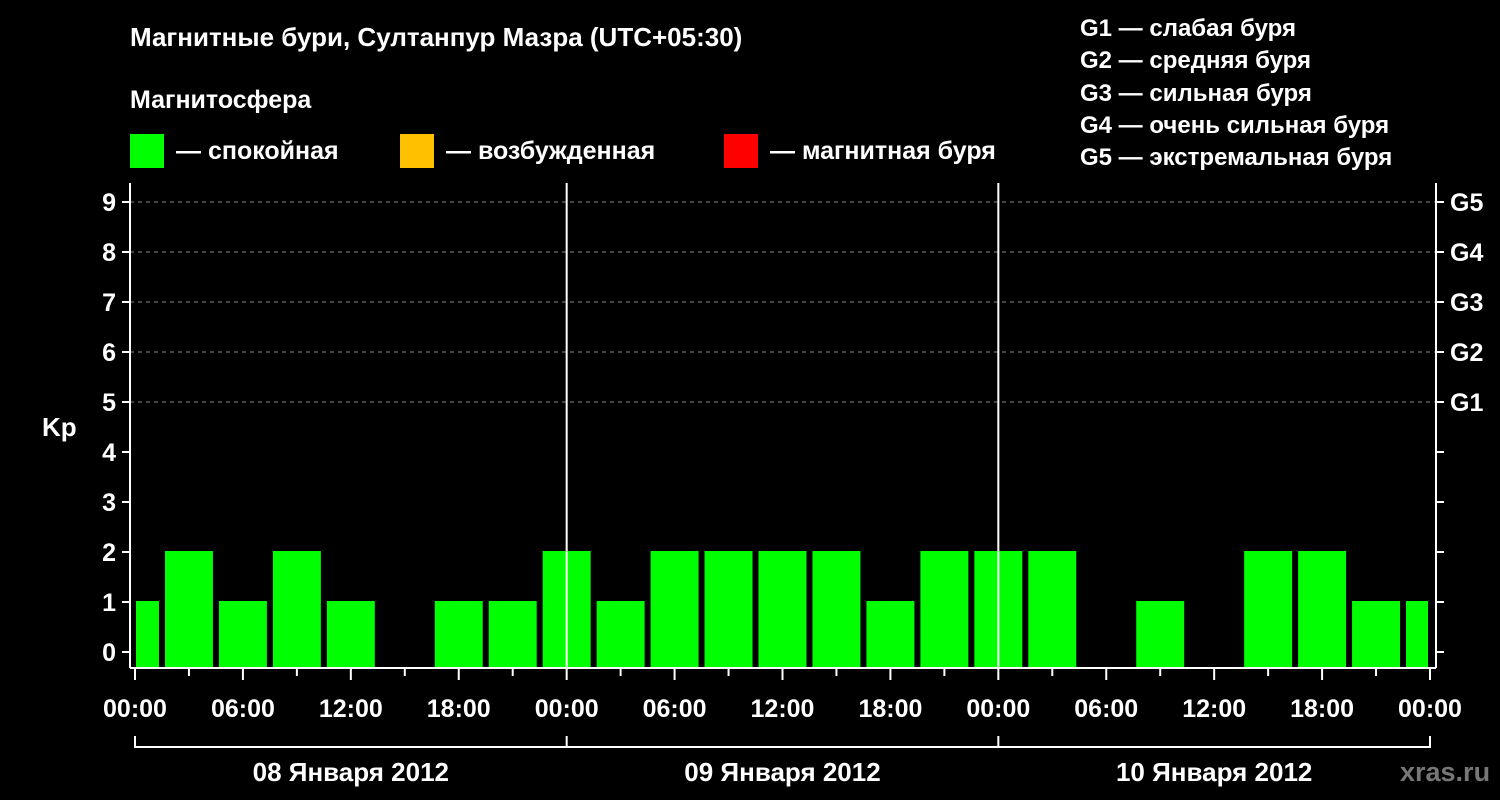 This screenshot has width=1500, height=800. What do you see at coordinates (1466, 353) in the screenshot?
I see `storm-level-label: G2` at bounding box center [1466, 353].